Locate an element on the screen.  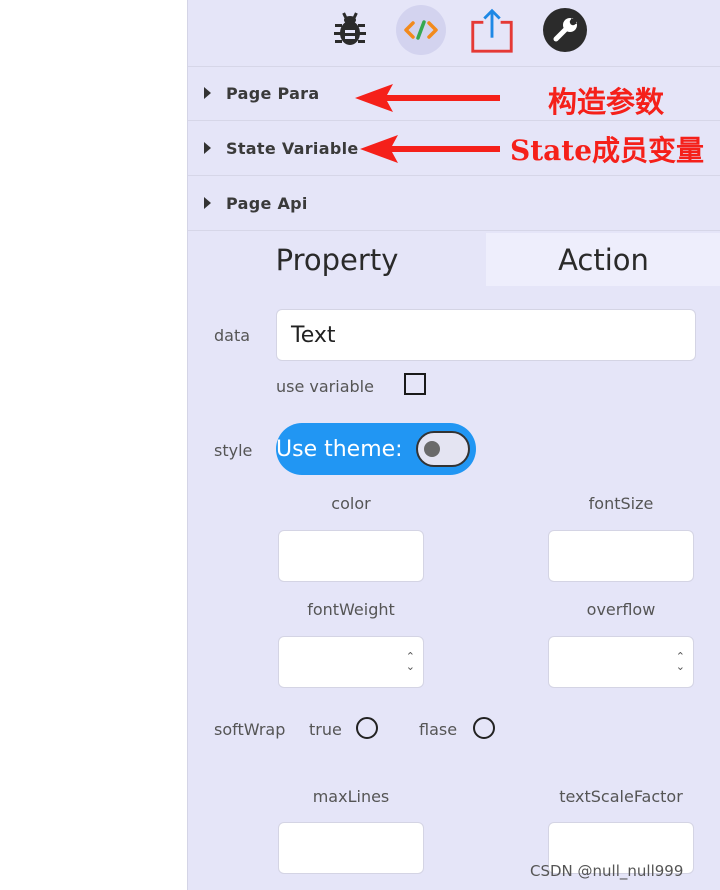
page-para-annotation: 构造参数 is located at coordinates (606, 102).